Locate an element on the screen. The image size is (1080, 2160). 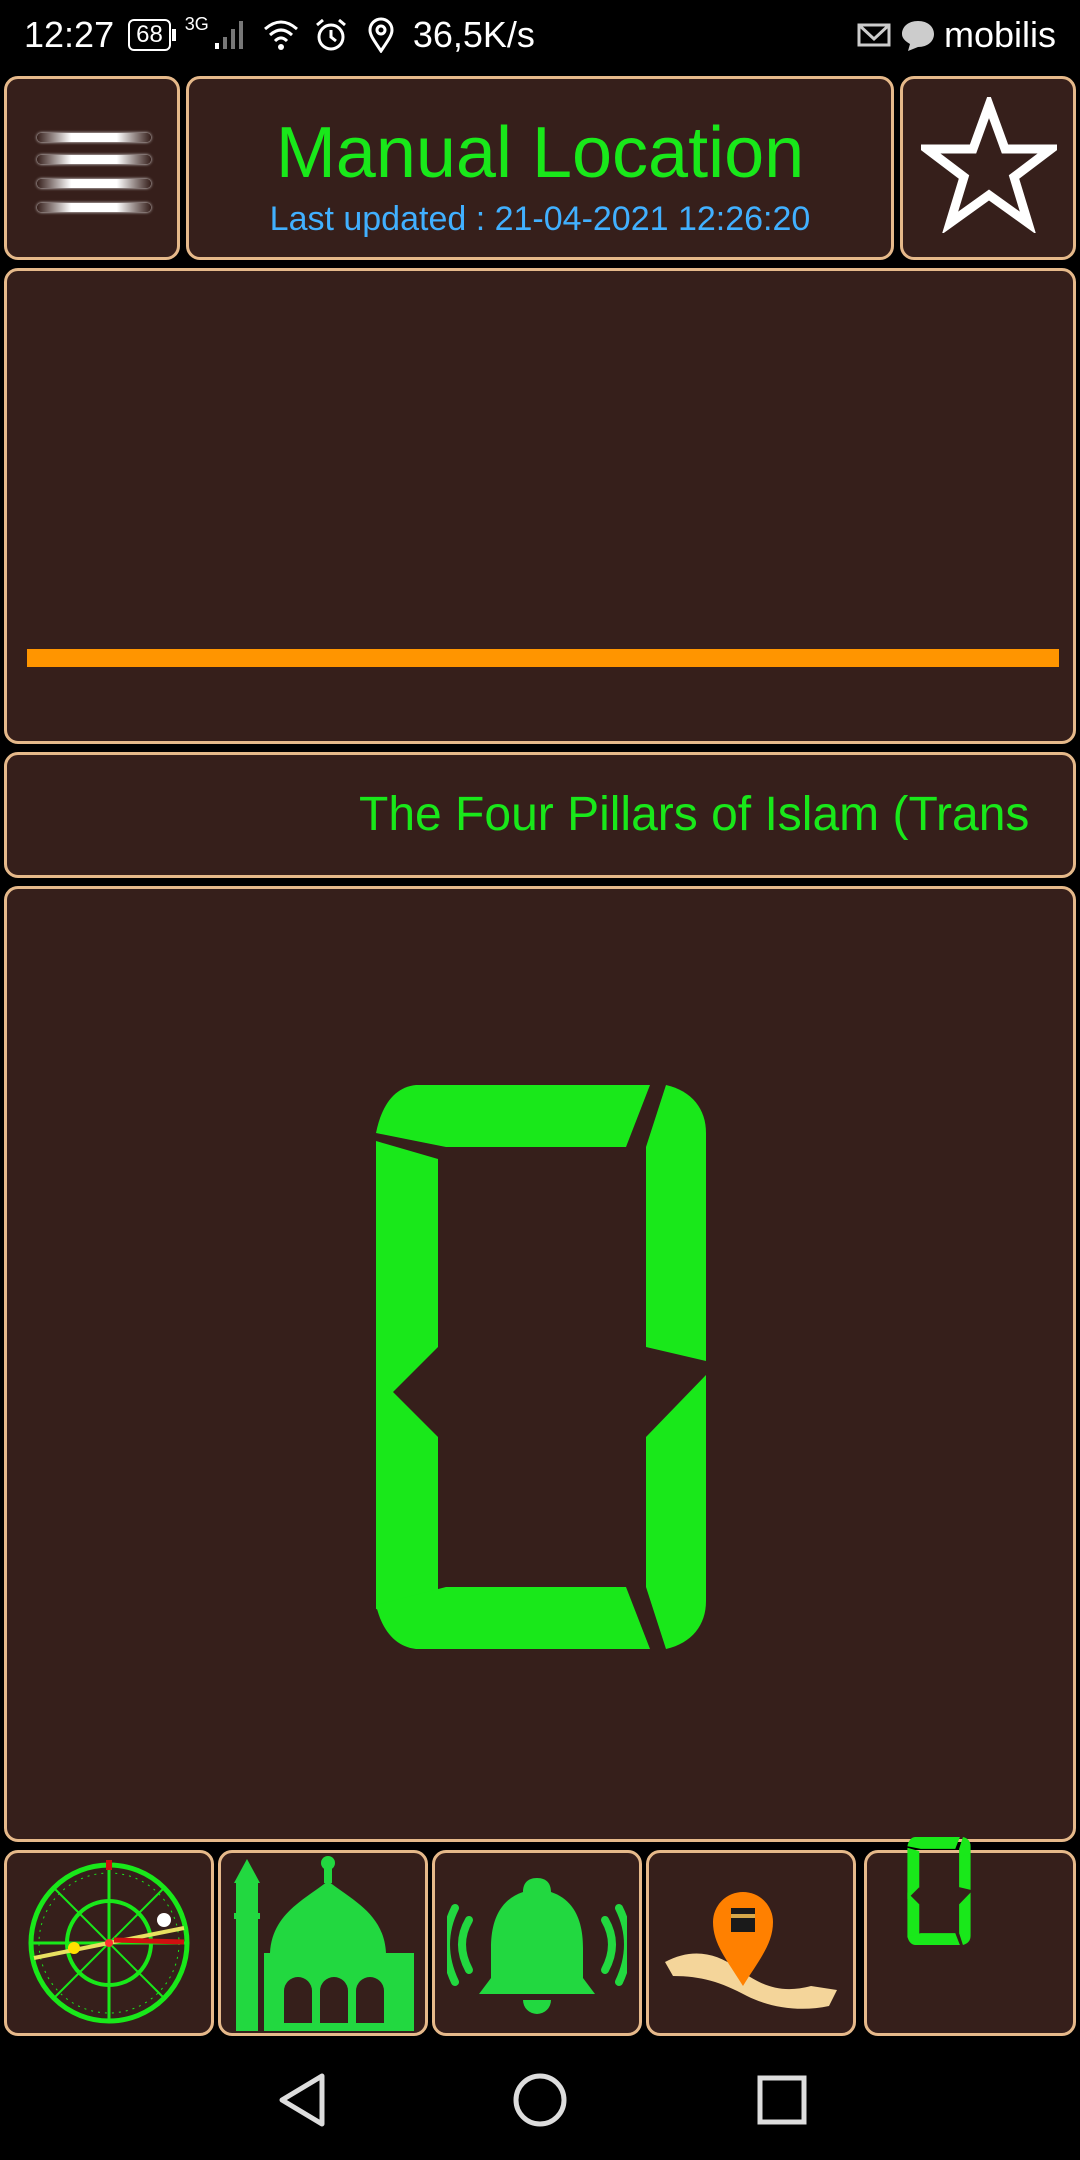
segment-lower-left is located at coordinates (407, 1500).